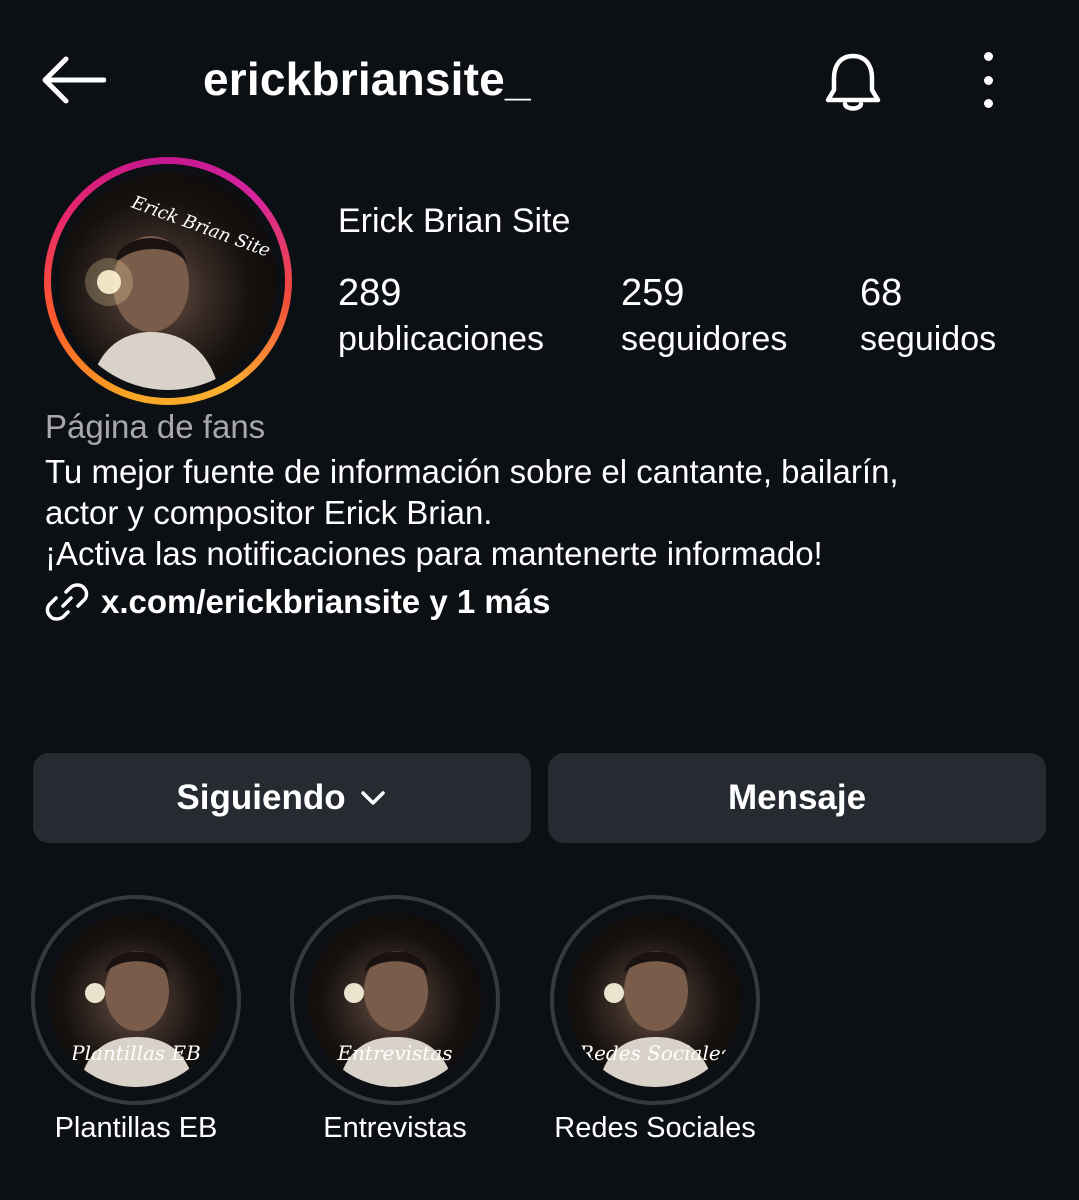  What do you see at coordinates (655, 1128) in the screenshot?
I see `highlight-label: Redes Sociales` at bounding box center [655, 1128].